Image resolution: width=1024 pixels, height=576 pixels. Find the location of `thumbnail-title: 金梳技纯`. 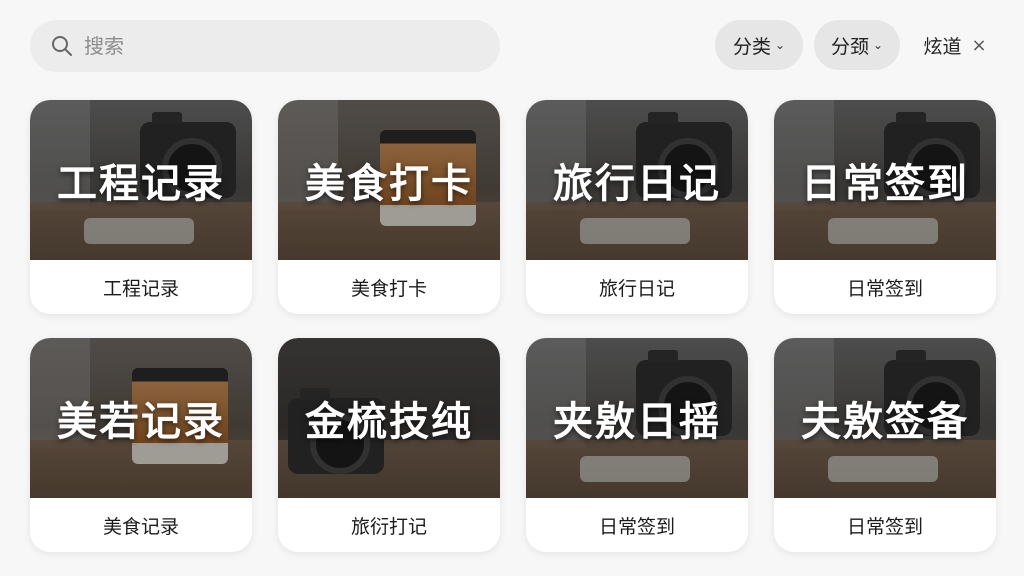

thumbnail-title: 金梳技纯 is located at coordinates (389, 422).